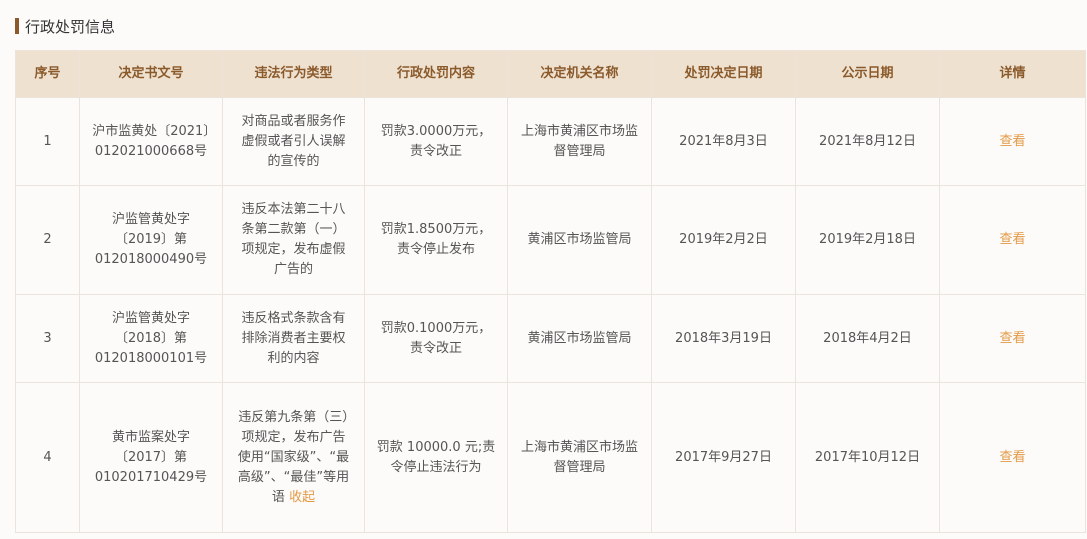 This screenshot has height=539, width=1087. What do you see at coordinates (579, 74) in the screenshot?
I see `header-authority: 决定机关名称` at bounding box center [579, 74].